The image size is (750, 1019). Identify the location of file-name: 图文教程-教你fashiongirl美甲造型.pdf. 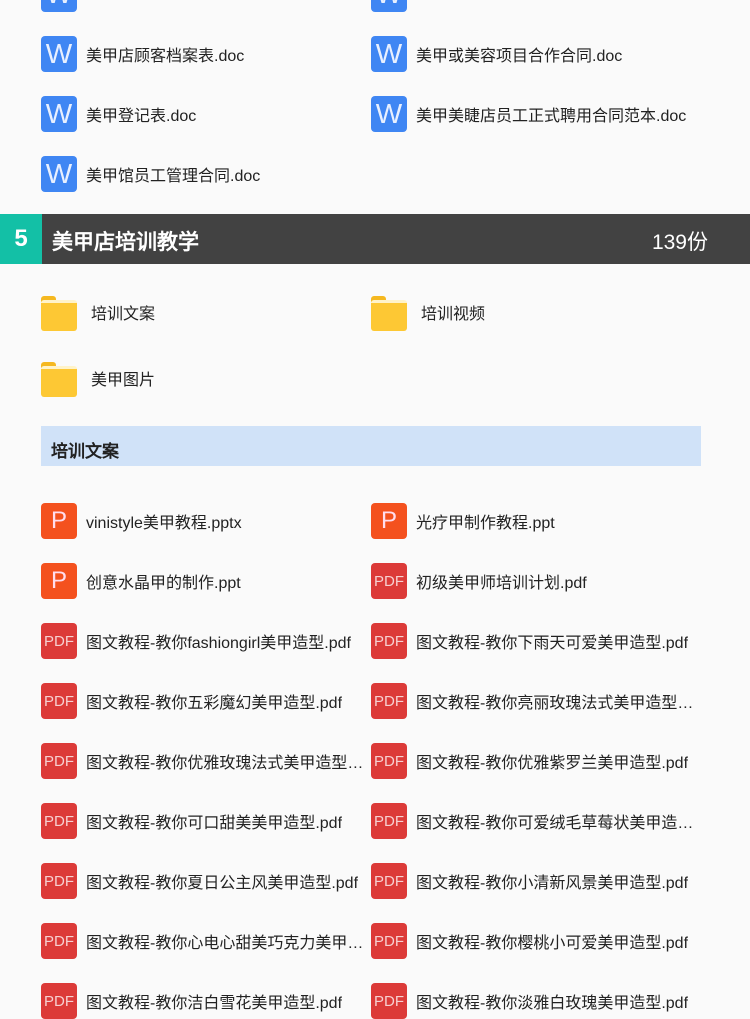
(218, 643).